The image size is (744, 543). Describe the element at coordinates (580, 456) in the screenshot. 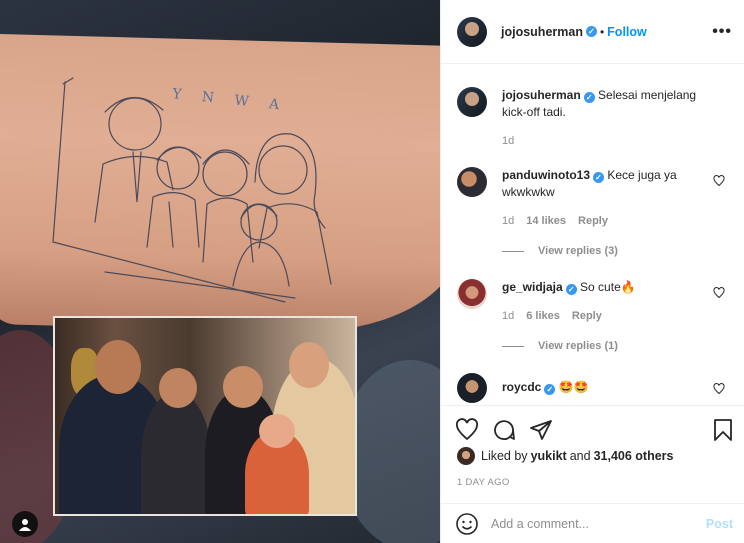

I see `likes-middle: and` at that location.